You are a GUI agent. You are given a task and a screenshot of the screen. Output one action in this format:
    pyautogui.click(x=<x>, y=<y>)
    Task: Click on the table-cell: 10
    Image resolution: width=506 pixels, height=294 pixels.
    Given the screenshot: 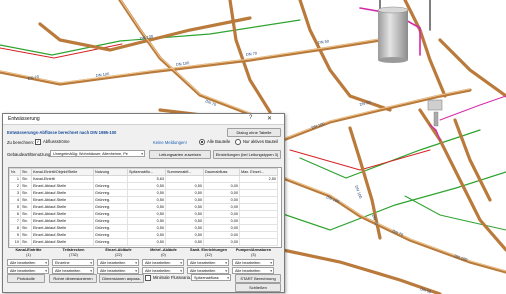 What is the action you would take?
    pyautogui.click(x=15, y=242)
    